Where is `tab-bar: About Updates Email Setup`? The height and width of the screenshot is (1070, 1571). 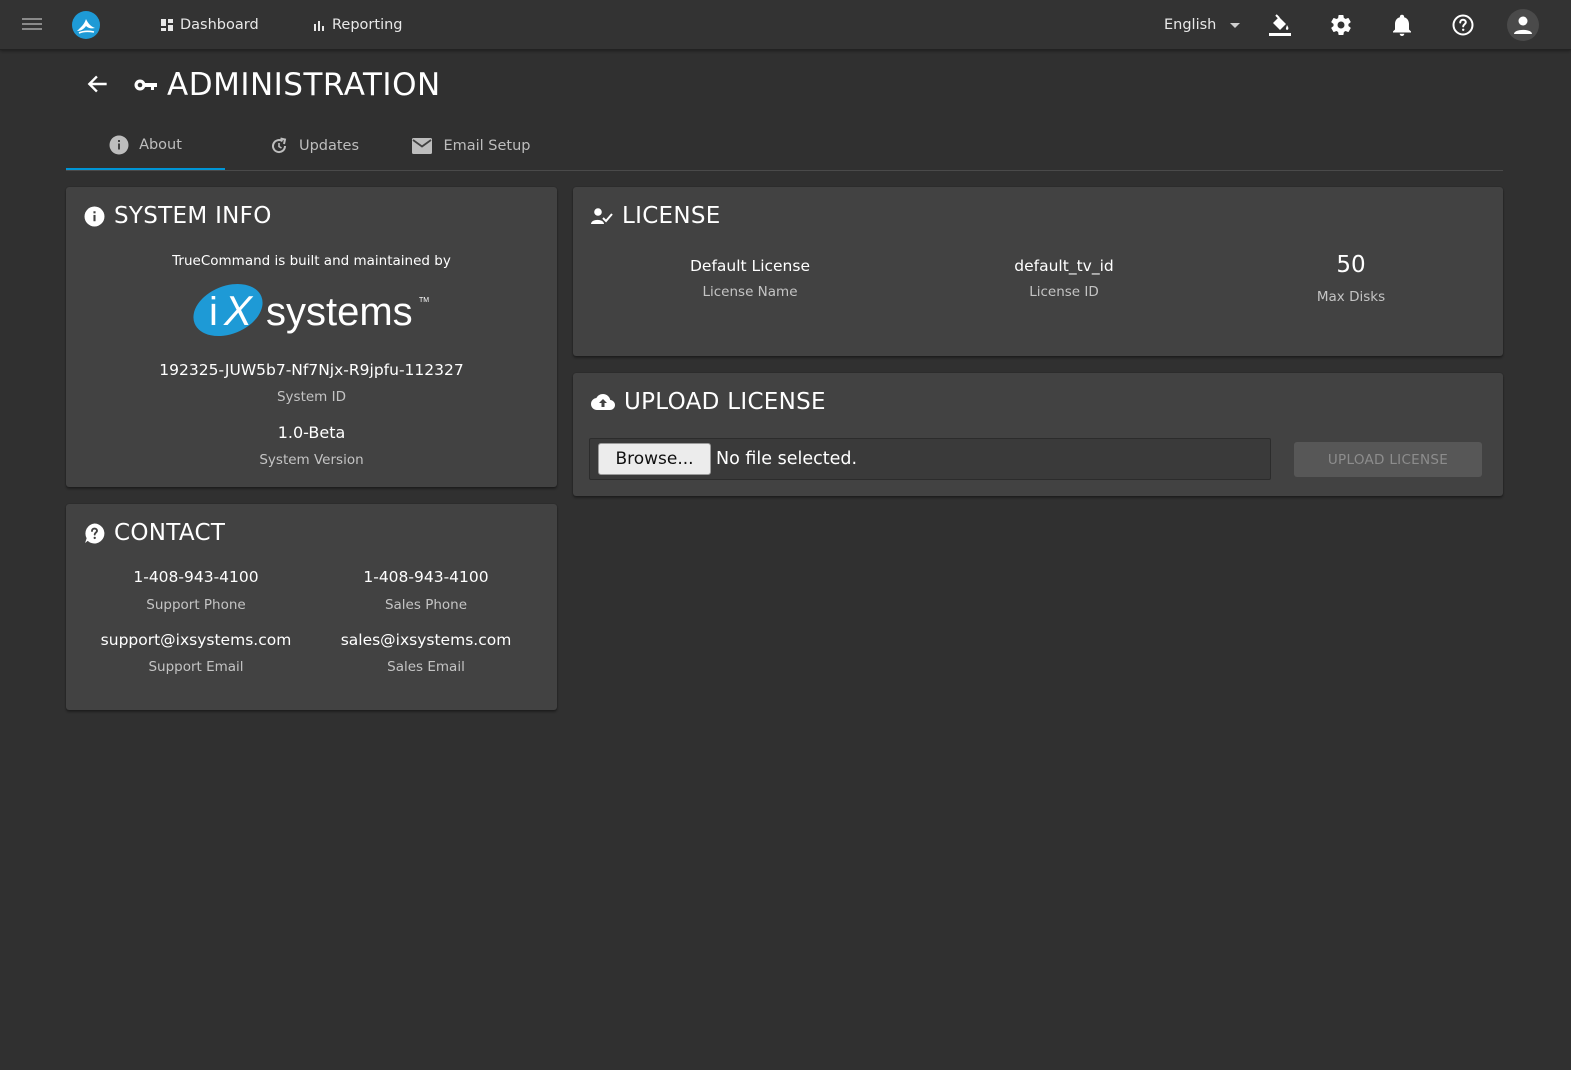
tab-bar: About Updates Email Setup is located at coordinates (784, 146).